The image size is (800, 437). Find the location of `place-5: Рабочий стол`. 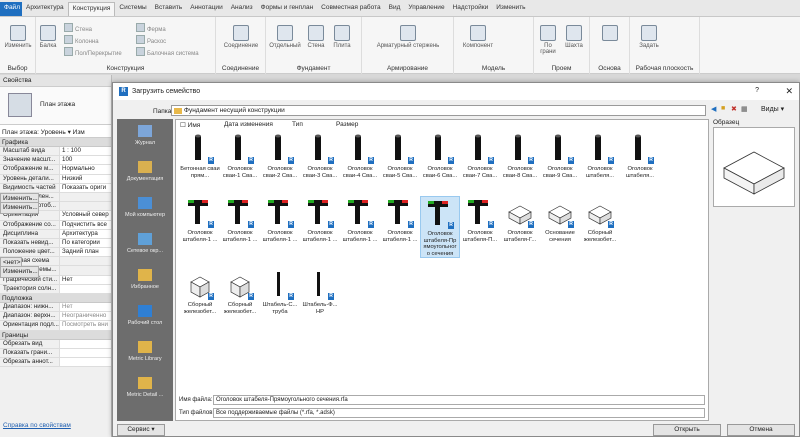

place-5: Рабочий стол is located at coordinates (145, 315).